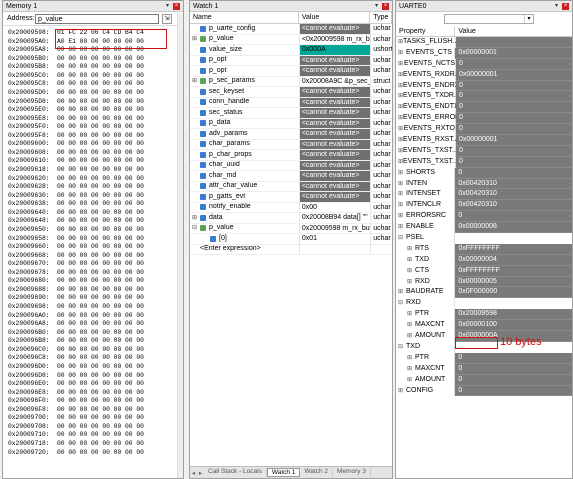  Describe the element at coordinates (513, 53) in the screenshot. I see `register-value: 0x00000001` at that location.